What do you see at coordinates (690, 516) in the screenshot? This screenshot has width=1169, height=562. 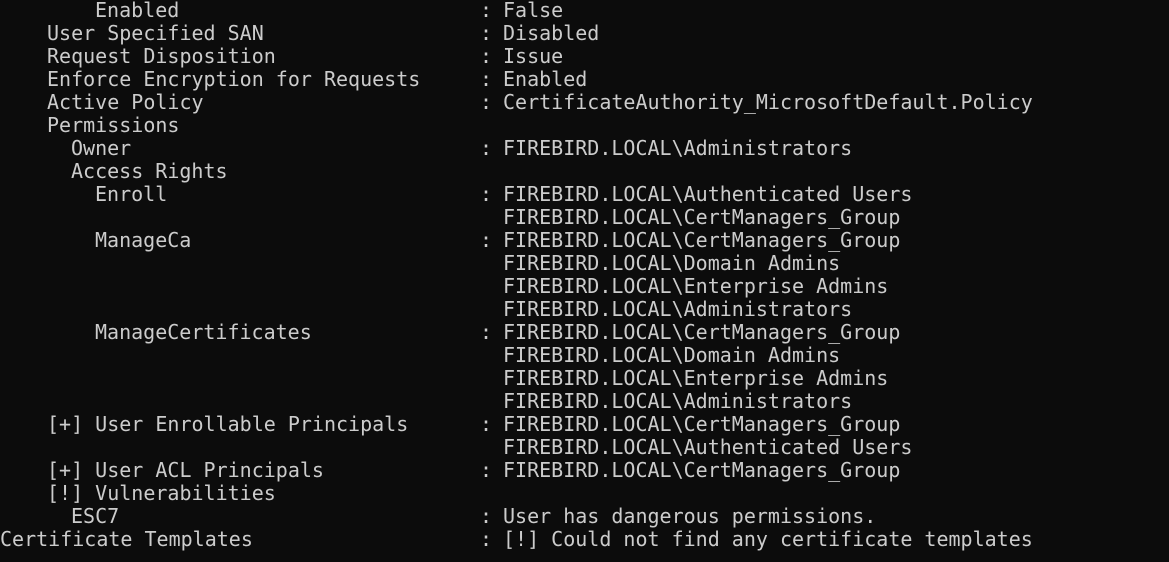 I see `field-value: User has dangerous permissions.` at bounding box center [690, 516].